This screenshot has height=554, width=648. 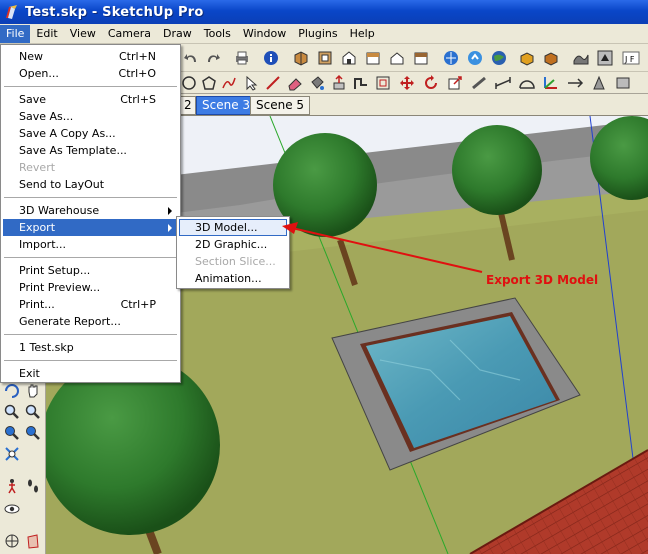 I want to click on select-tool-icon, so click(x=251, y=83).